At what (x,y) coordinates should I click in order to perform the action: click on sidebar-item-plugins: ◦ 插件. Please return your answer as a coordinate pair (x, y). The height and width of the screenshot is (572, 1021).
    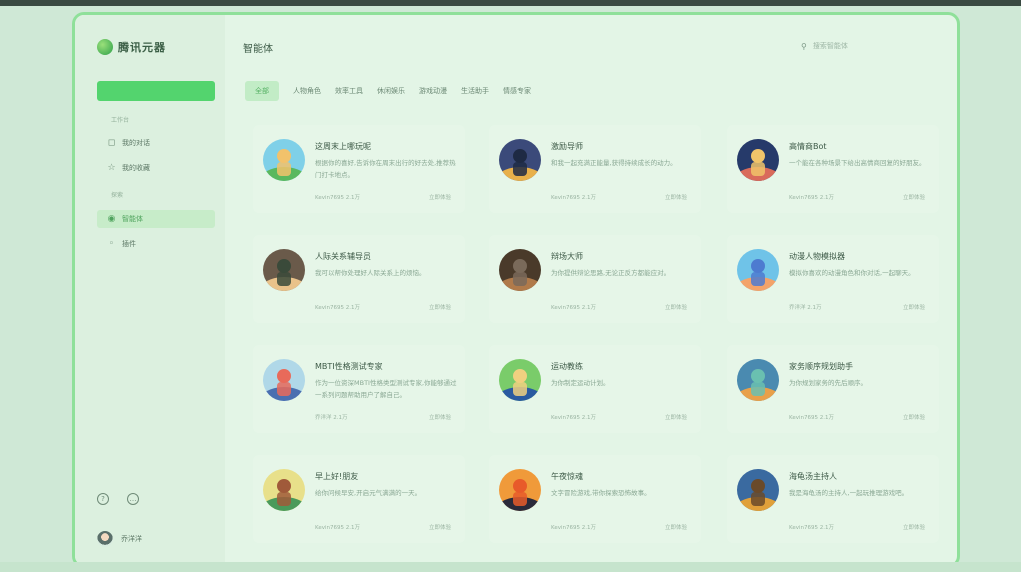
    Looking at the image, I should click on (156, 244).